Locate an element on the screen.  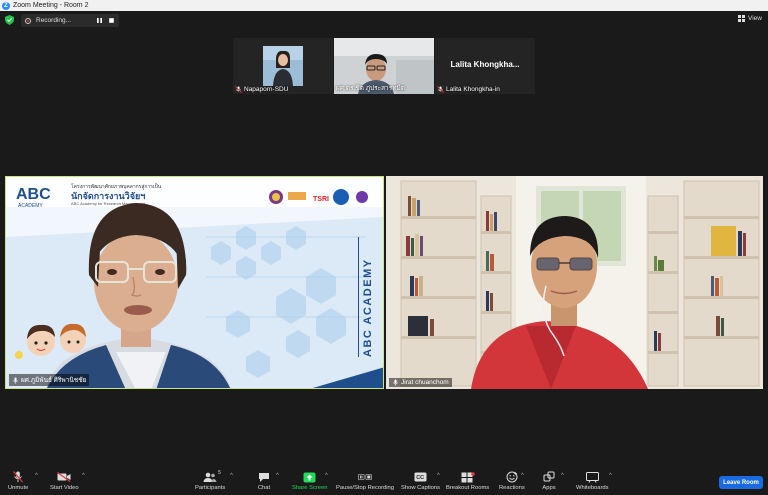
participant-name: ผศ.ดร.ชิต ภู่ประสารทมิต is located at coordinates (370, 88).